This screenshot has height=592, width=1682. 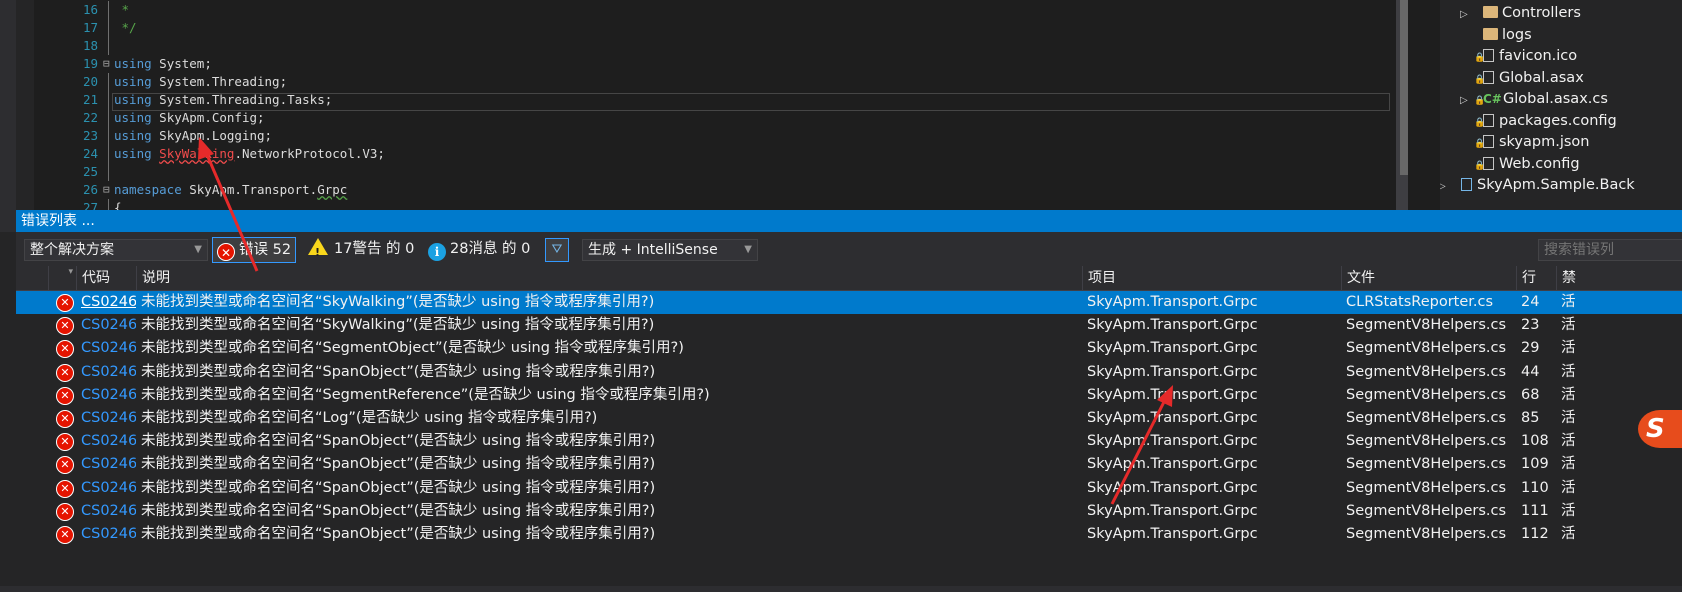 What do you see at coordinates (1488, 55) in the screenshot?
I see `file-icon` at bounding box center [1488, 55].